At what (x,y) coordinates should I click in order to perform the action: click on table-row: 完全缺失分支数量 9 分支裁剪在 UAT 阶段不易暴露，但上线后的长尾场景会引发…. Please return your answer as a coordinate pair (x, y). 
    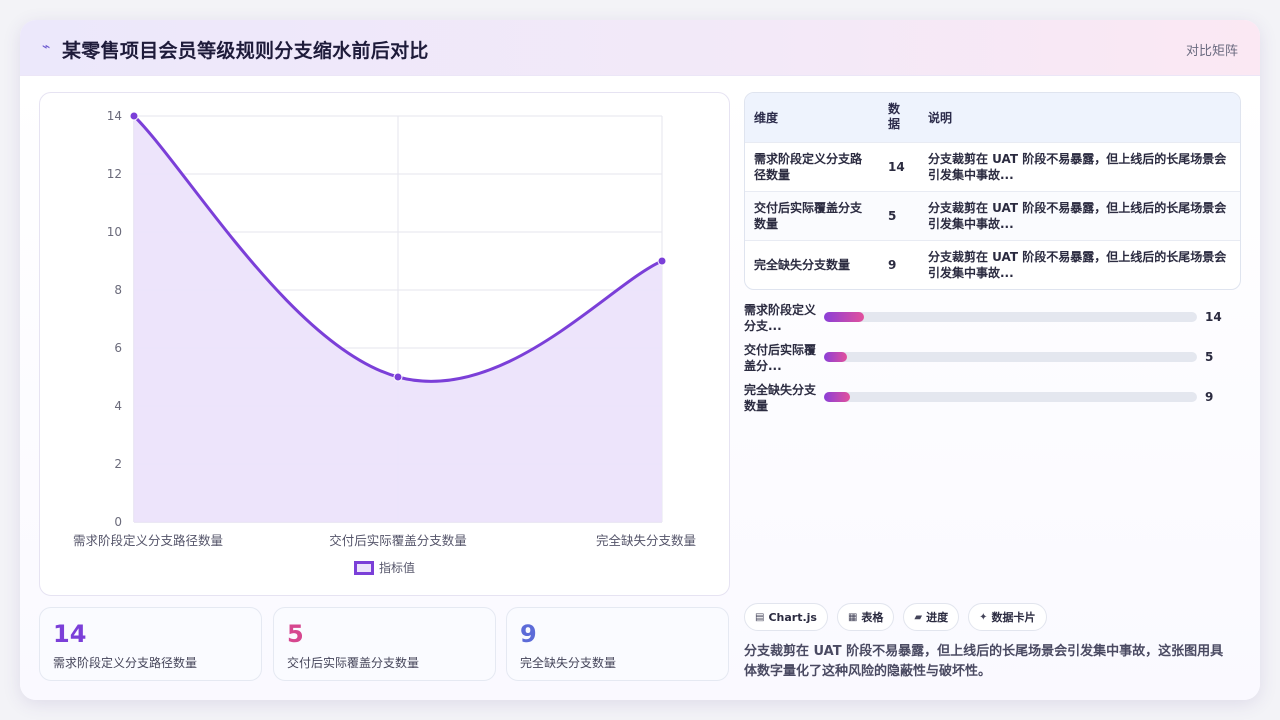
    Looking at the image, I should click on (992, 264).